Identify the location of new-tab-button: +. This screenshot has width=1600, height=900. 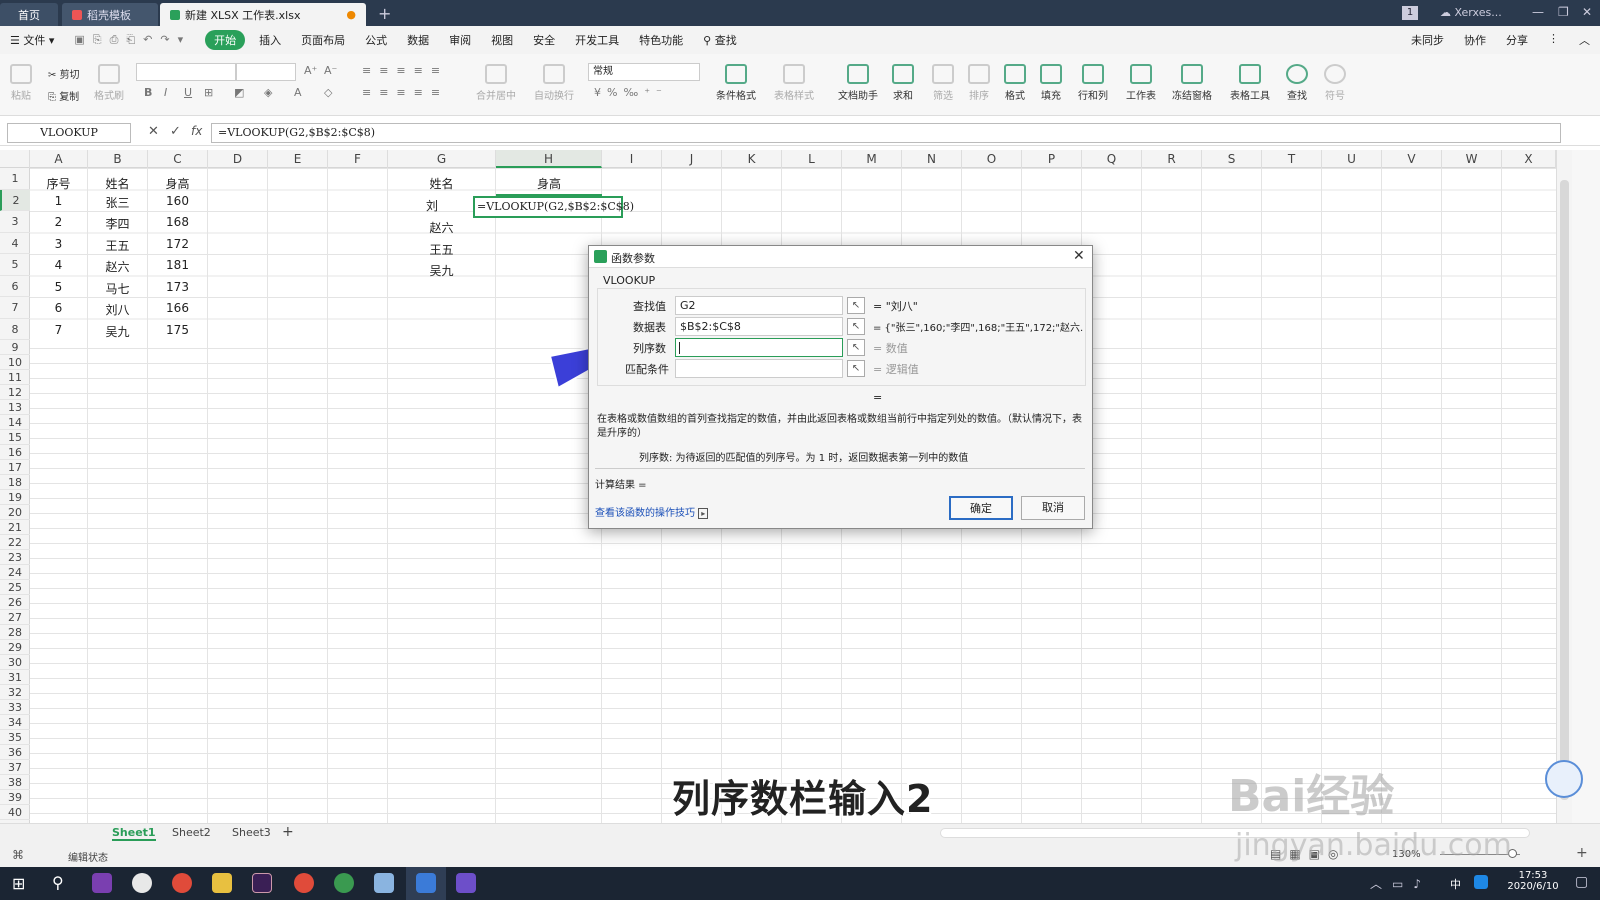
(384, 13).